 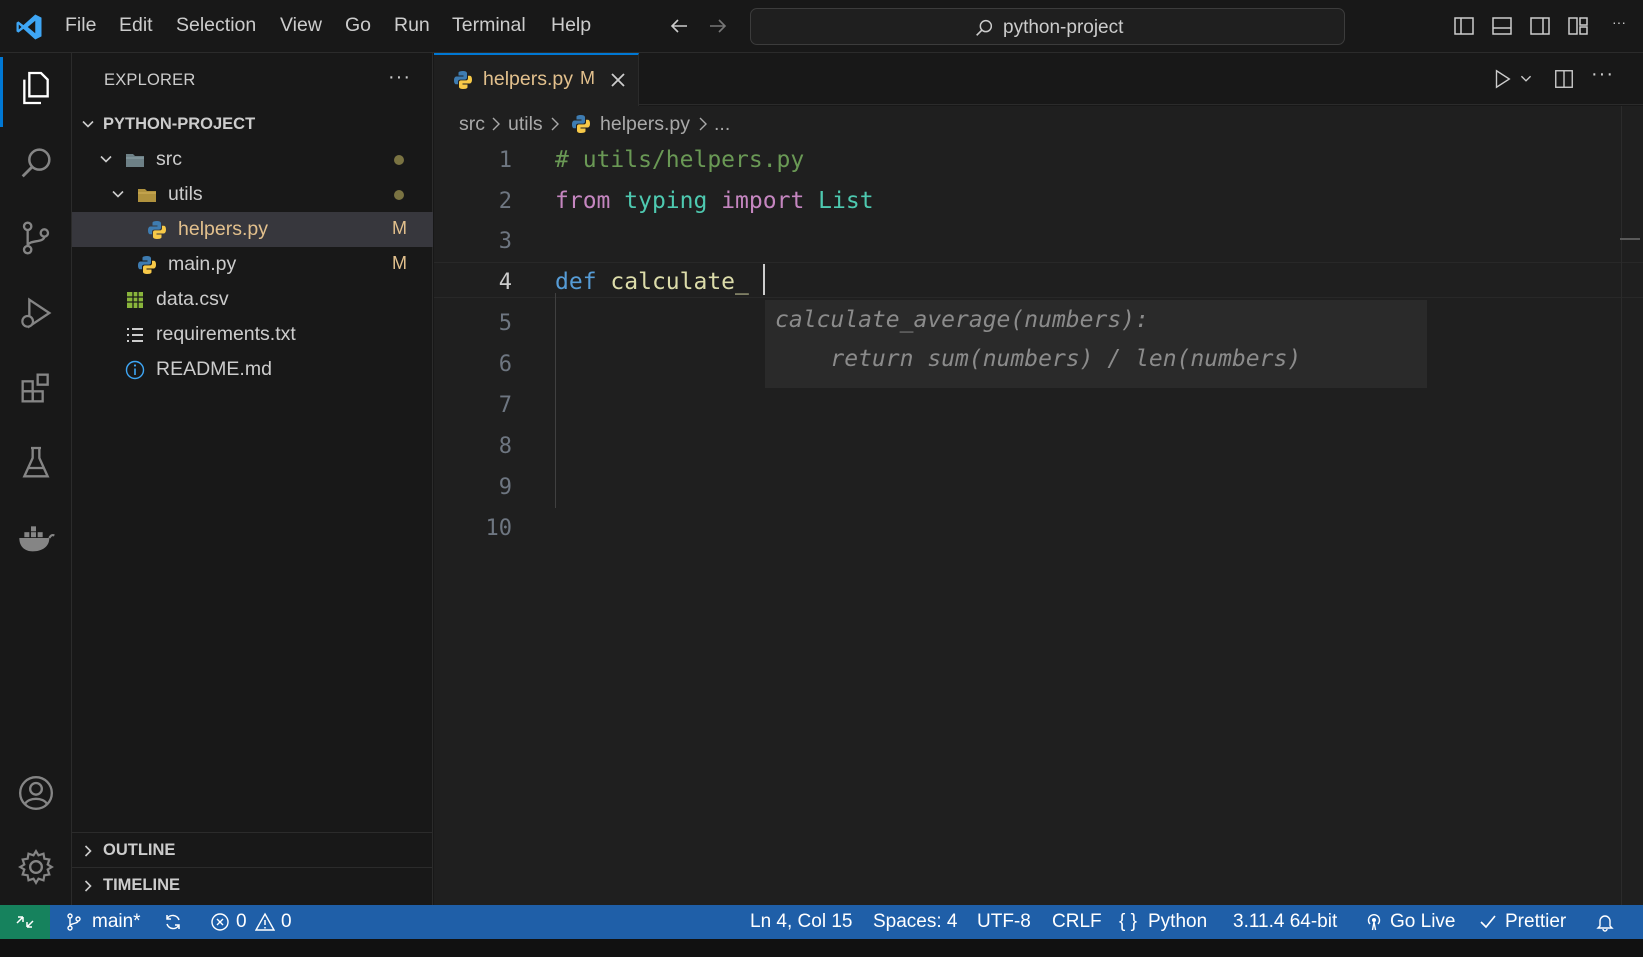 What do you see at coordinates (399, 77) in the screenshot?
I see `explorer-more-icon: ···` at bounding box center [399, 77].